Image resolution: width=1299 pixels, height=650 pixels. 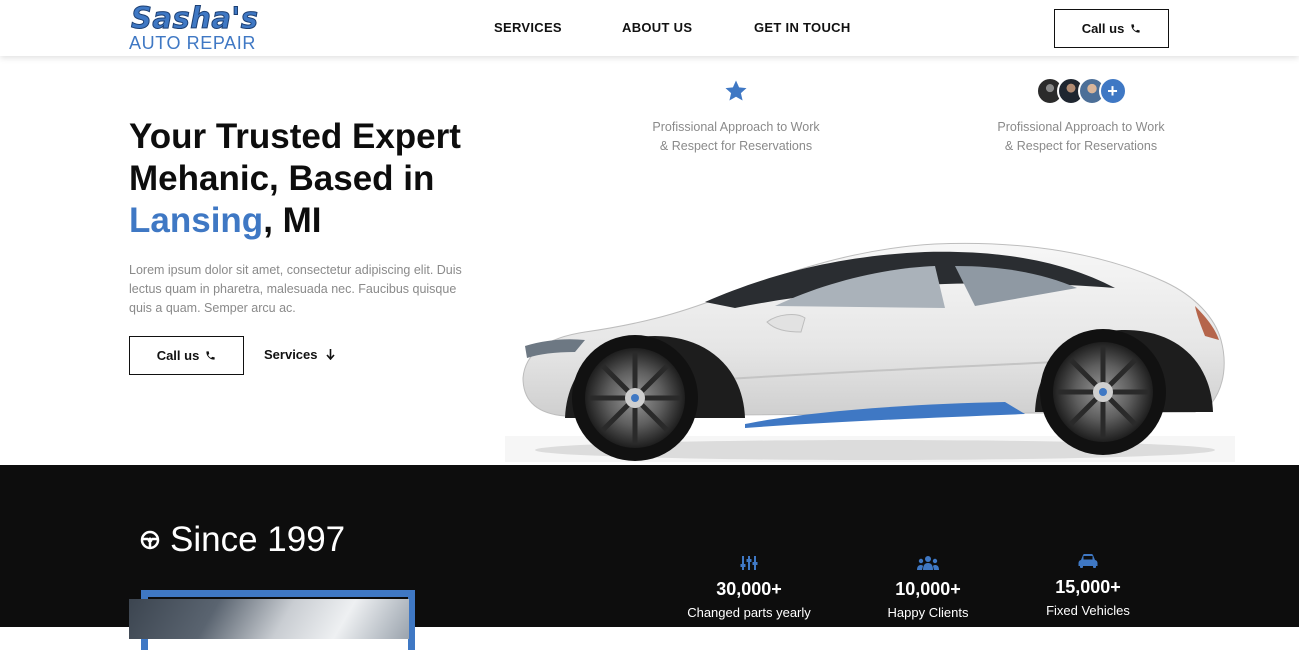 I want to click on hero-services-link: Services, so click(x=299, y=354).